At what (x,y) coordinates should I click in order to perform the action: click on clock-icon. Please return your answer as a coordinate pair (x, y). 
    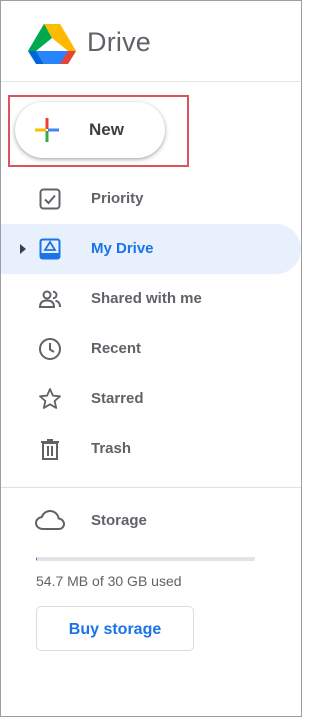
    Looking at the image, I should click on (50, 349).